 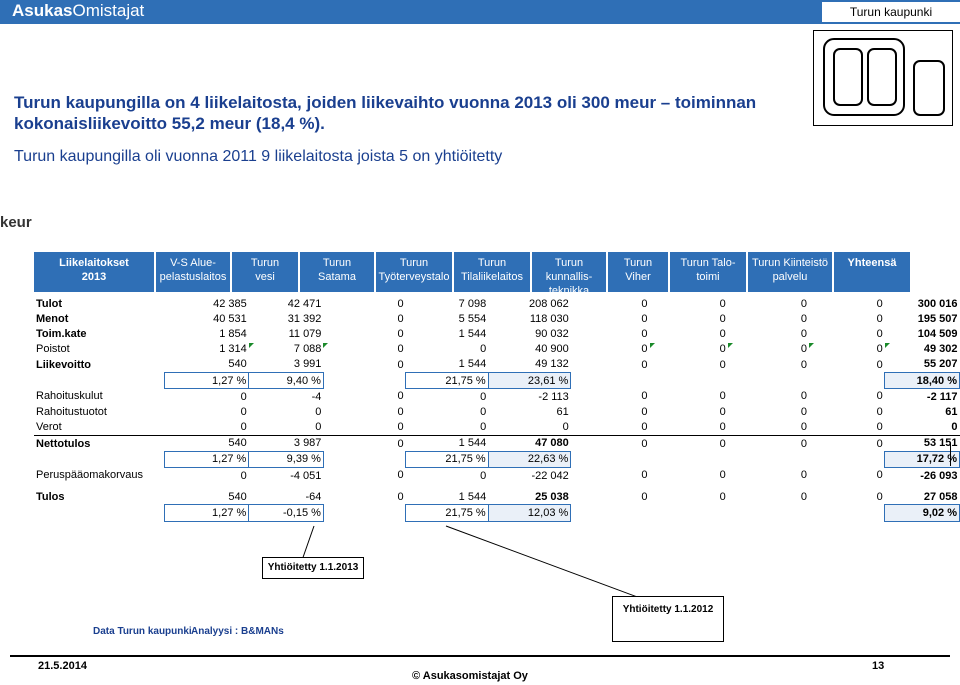 What do you see at coordinates (668, 619) in the screenshot?
I see `callout-yhtioitetty-2012: Yhtiöitetty 1.1.2012` at bounding box center [668, 619].